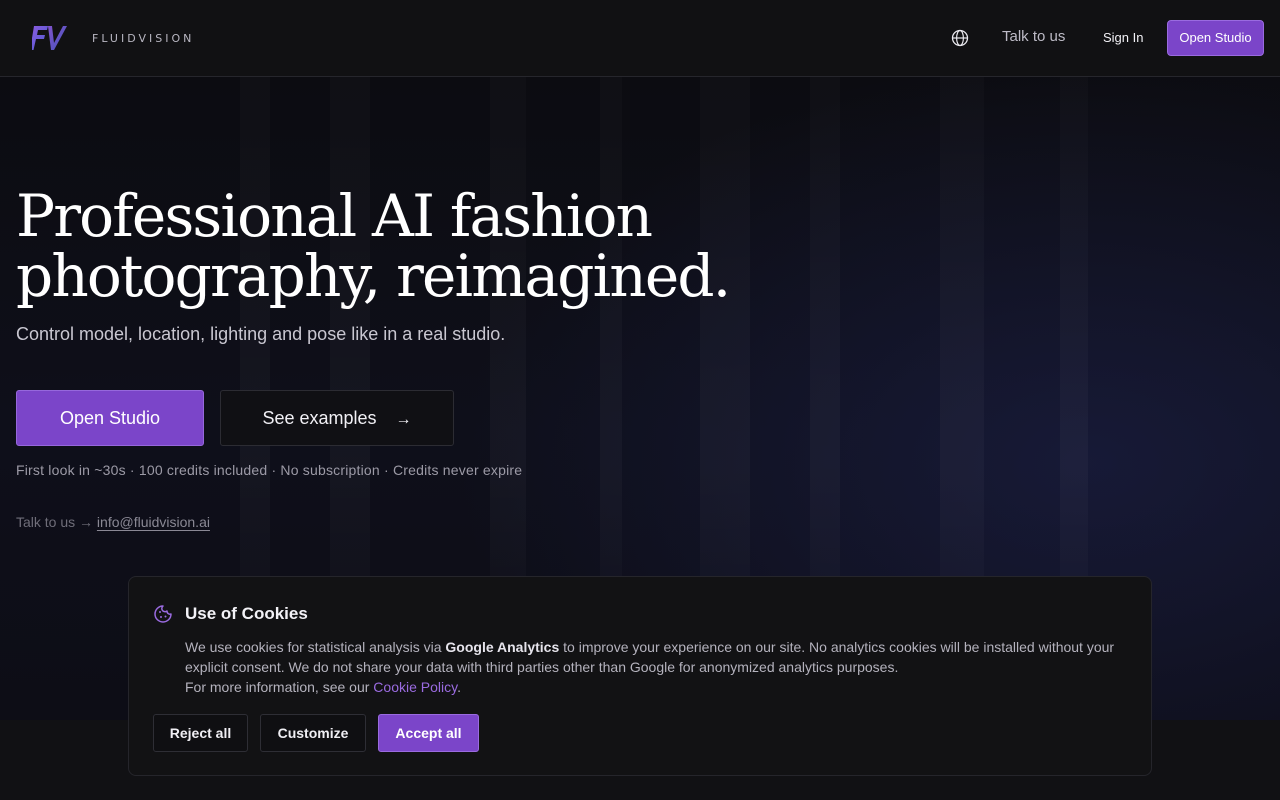 The width and height of the screenshot is (1280, 800). I want to click on reject-all-button: Reject all, so click(200, 733).